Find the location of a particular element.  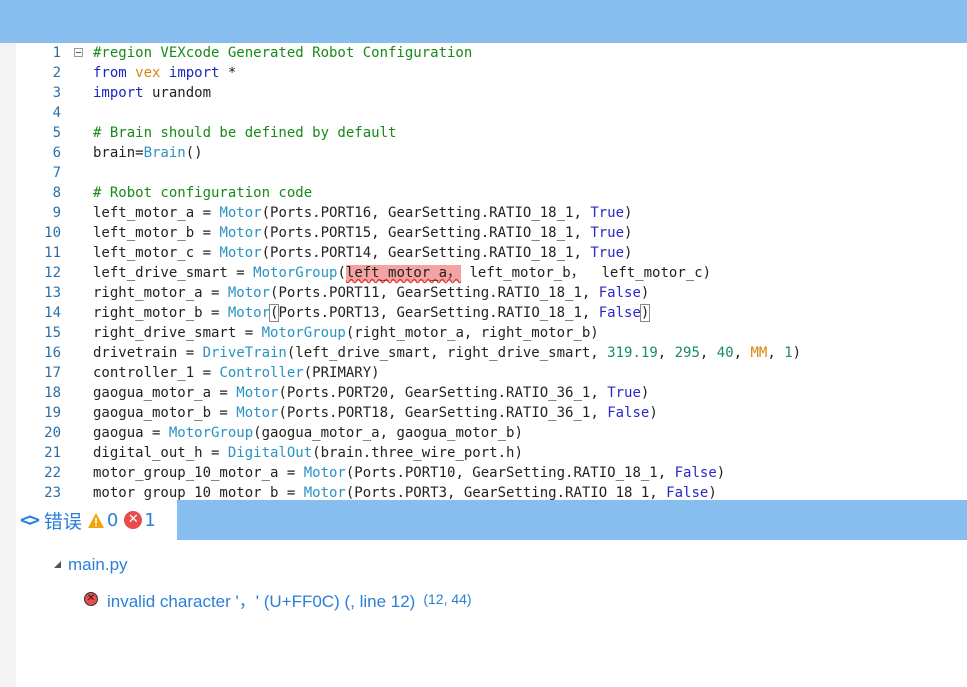

code-text: # Brain should be defined by default is located at coordinates (244, 133).